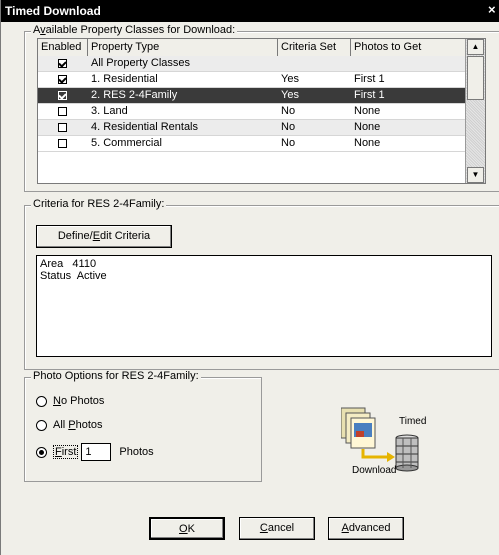 Image resolution: width=499 pixels, height=555 pixels. What do you see at coordinates (109, 111) in the screenshot?
I see `property-type-cell: 3. Land` at bounding box center [109, 111].